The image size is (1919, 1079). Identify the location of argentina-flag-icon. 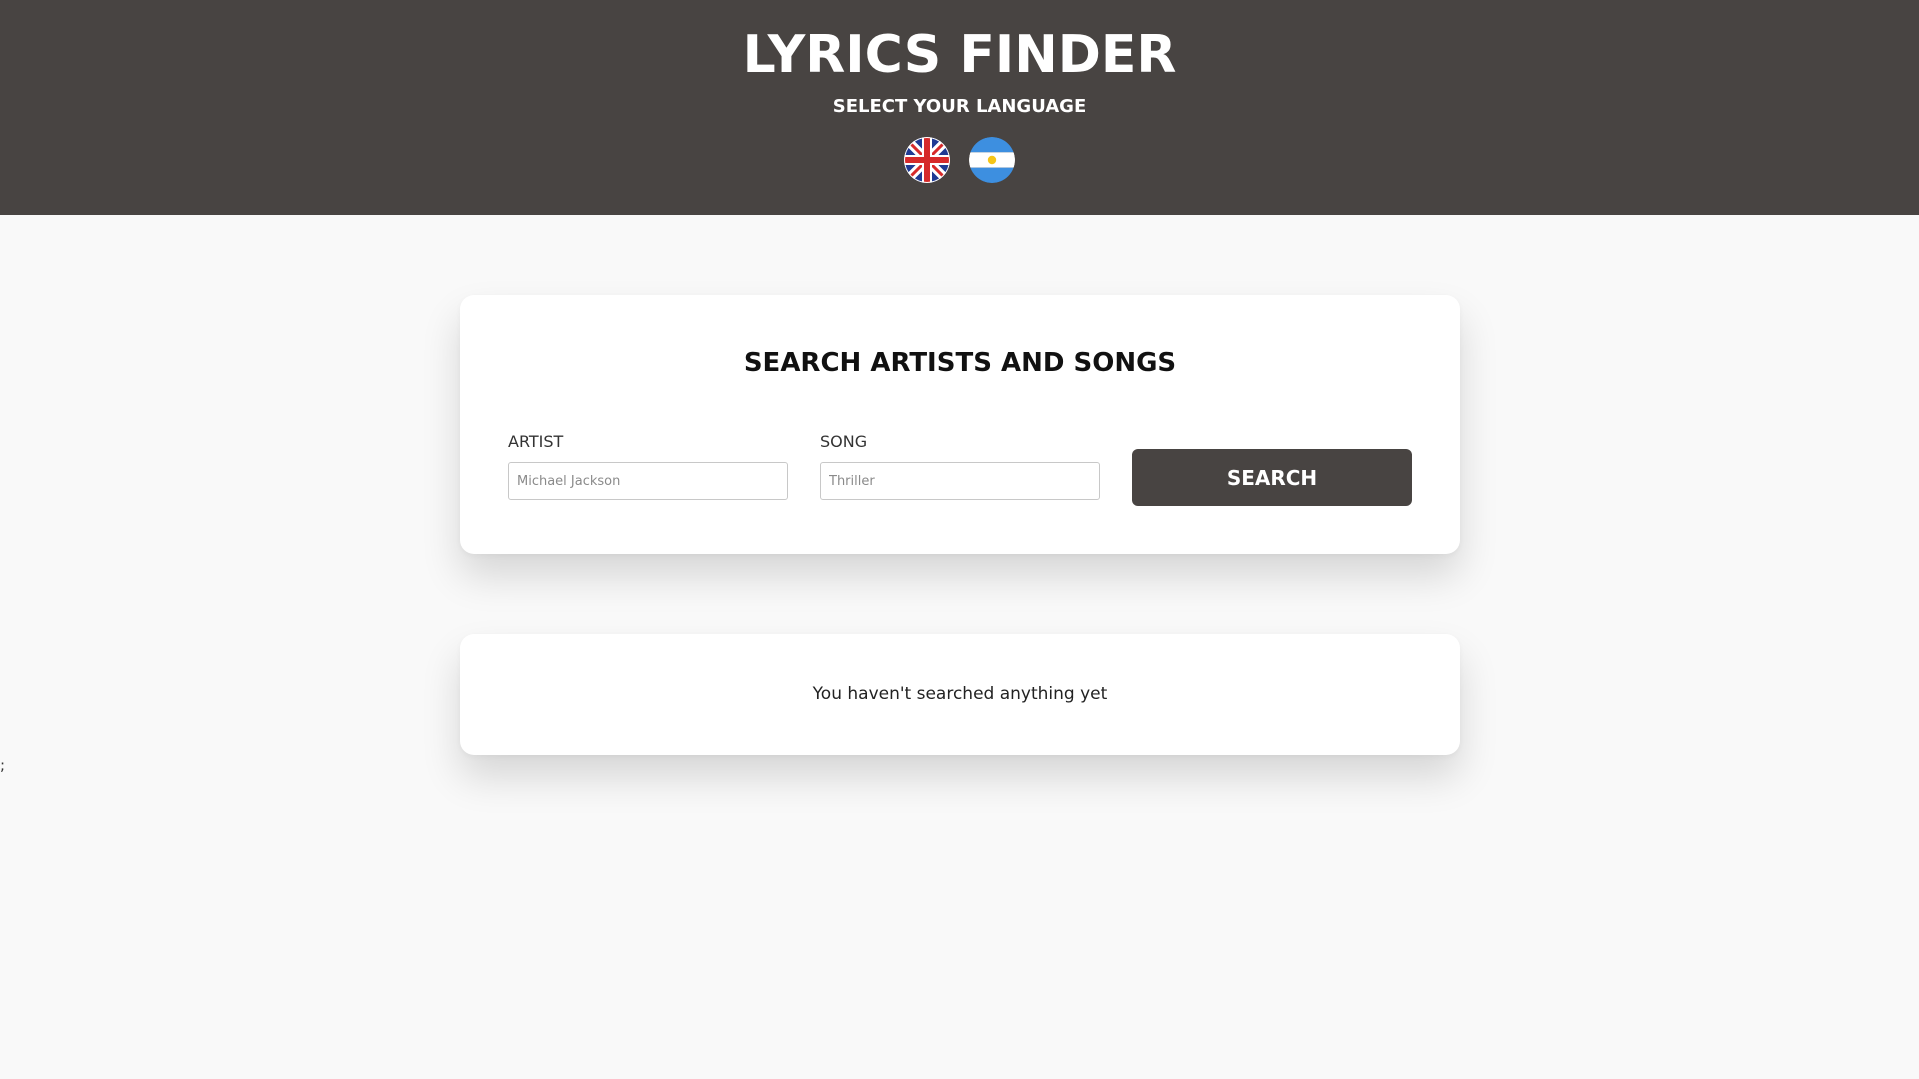
(992, 160).